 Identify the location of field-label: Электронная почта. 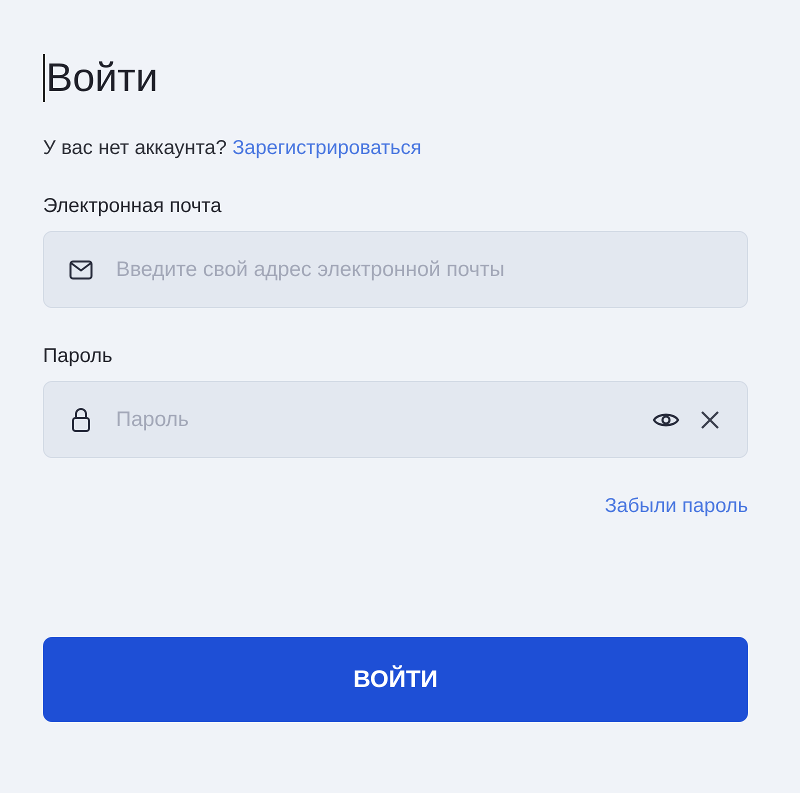
(132, 206).